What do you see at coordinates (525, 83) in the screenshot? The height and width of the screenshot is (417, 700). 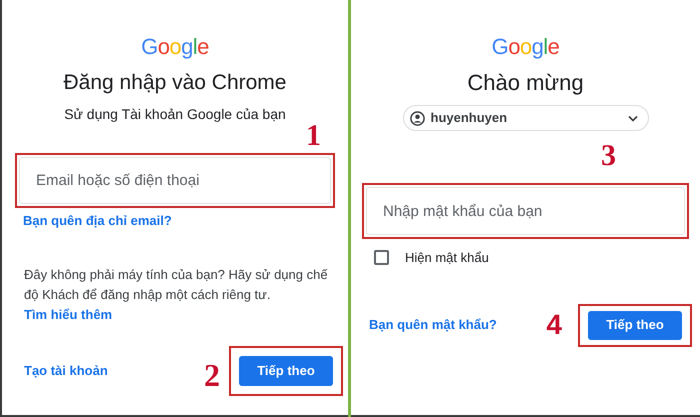 I see `page-title: Chào mừng` at bounding box center [525, 83].